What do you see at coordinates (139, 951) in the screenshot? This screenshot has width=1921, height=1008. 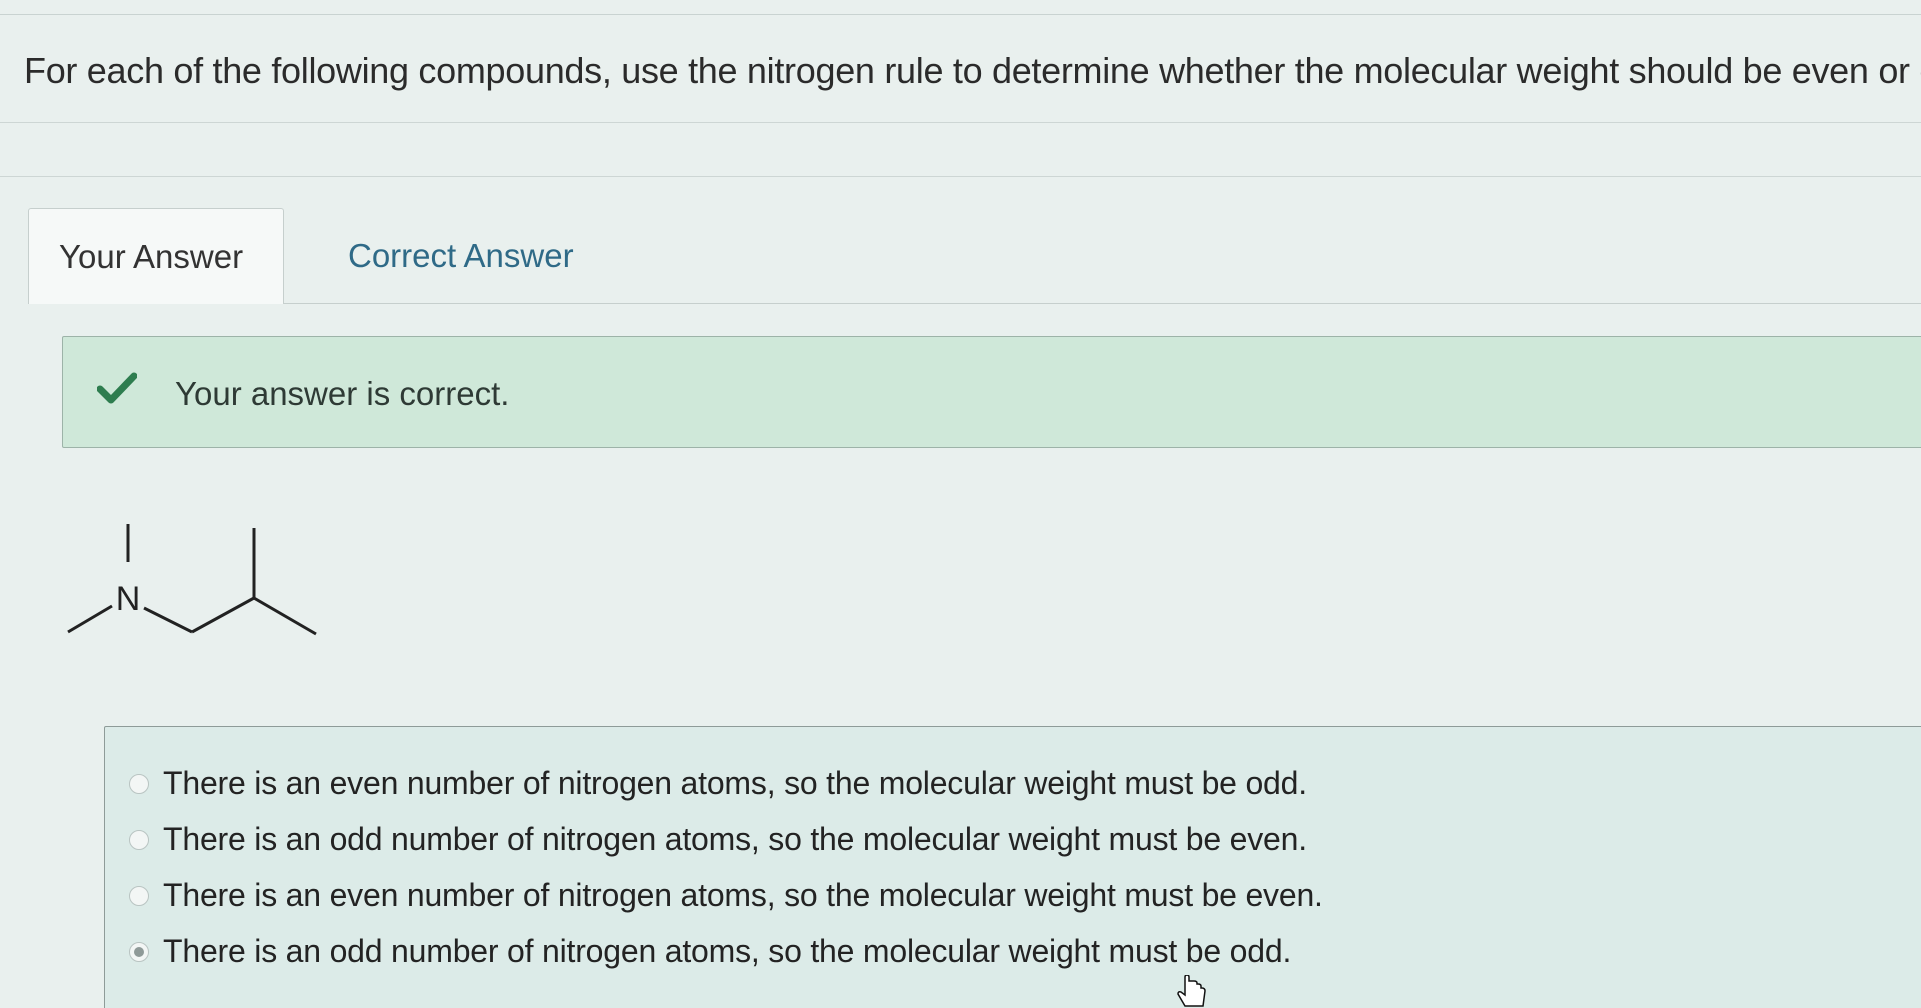 I see `radio-button-selected` at bounding box center [139, 951].